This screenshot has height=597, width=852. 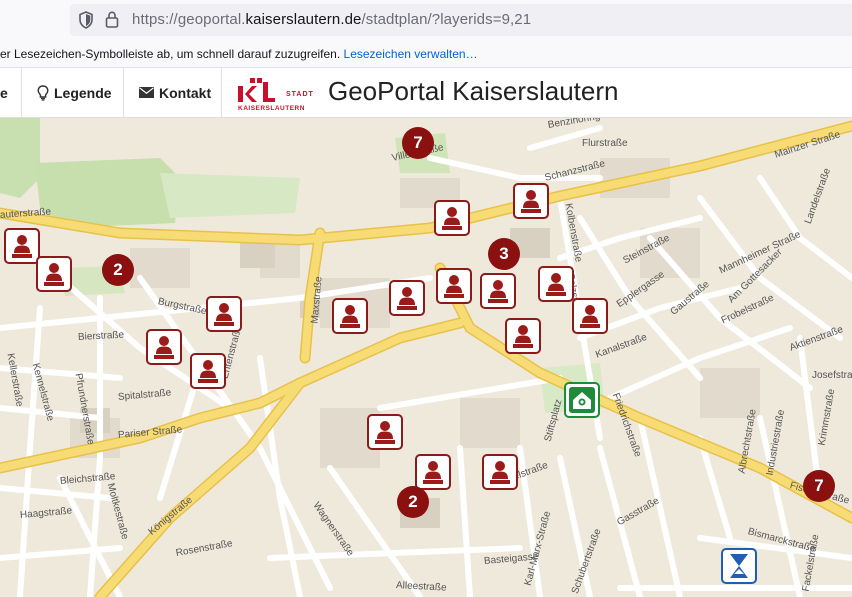 I want to click on shield-icon, so click(x=86, y=20).